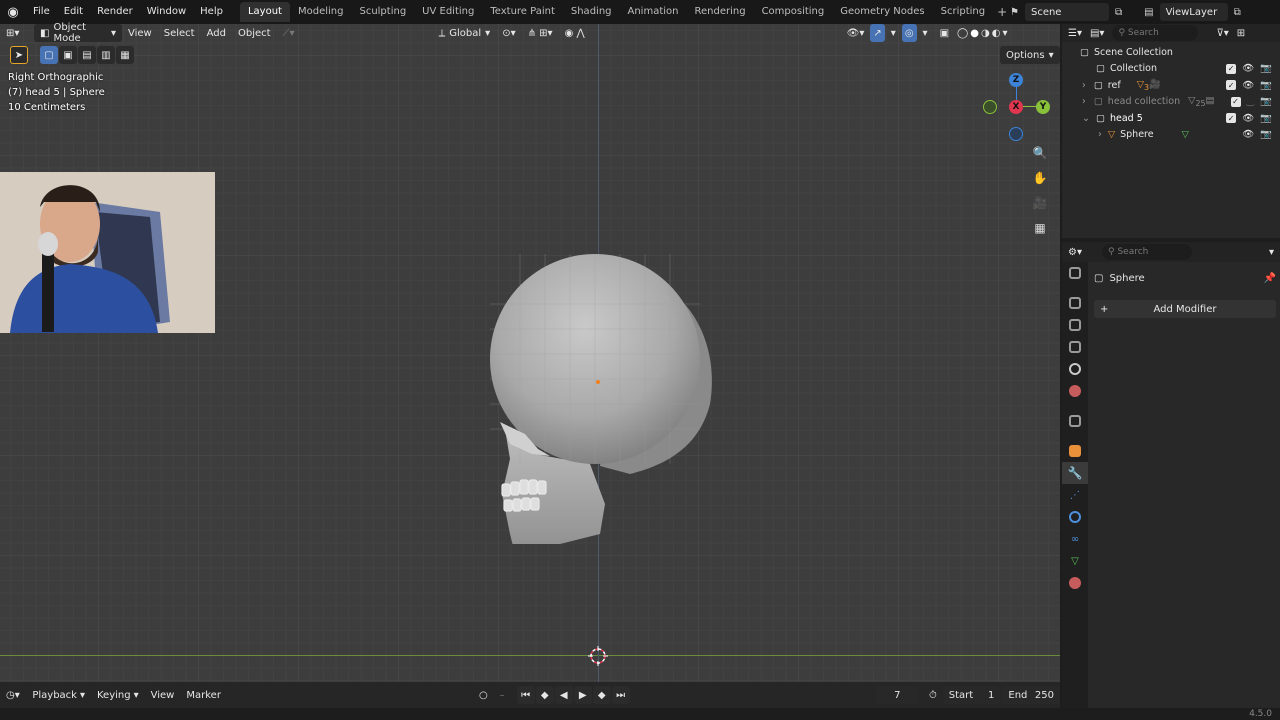  I want to click on select-difference-icon: ▥, so click(106, 55).